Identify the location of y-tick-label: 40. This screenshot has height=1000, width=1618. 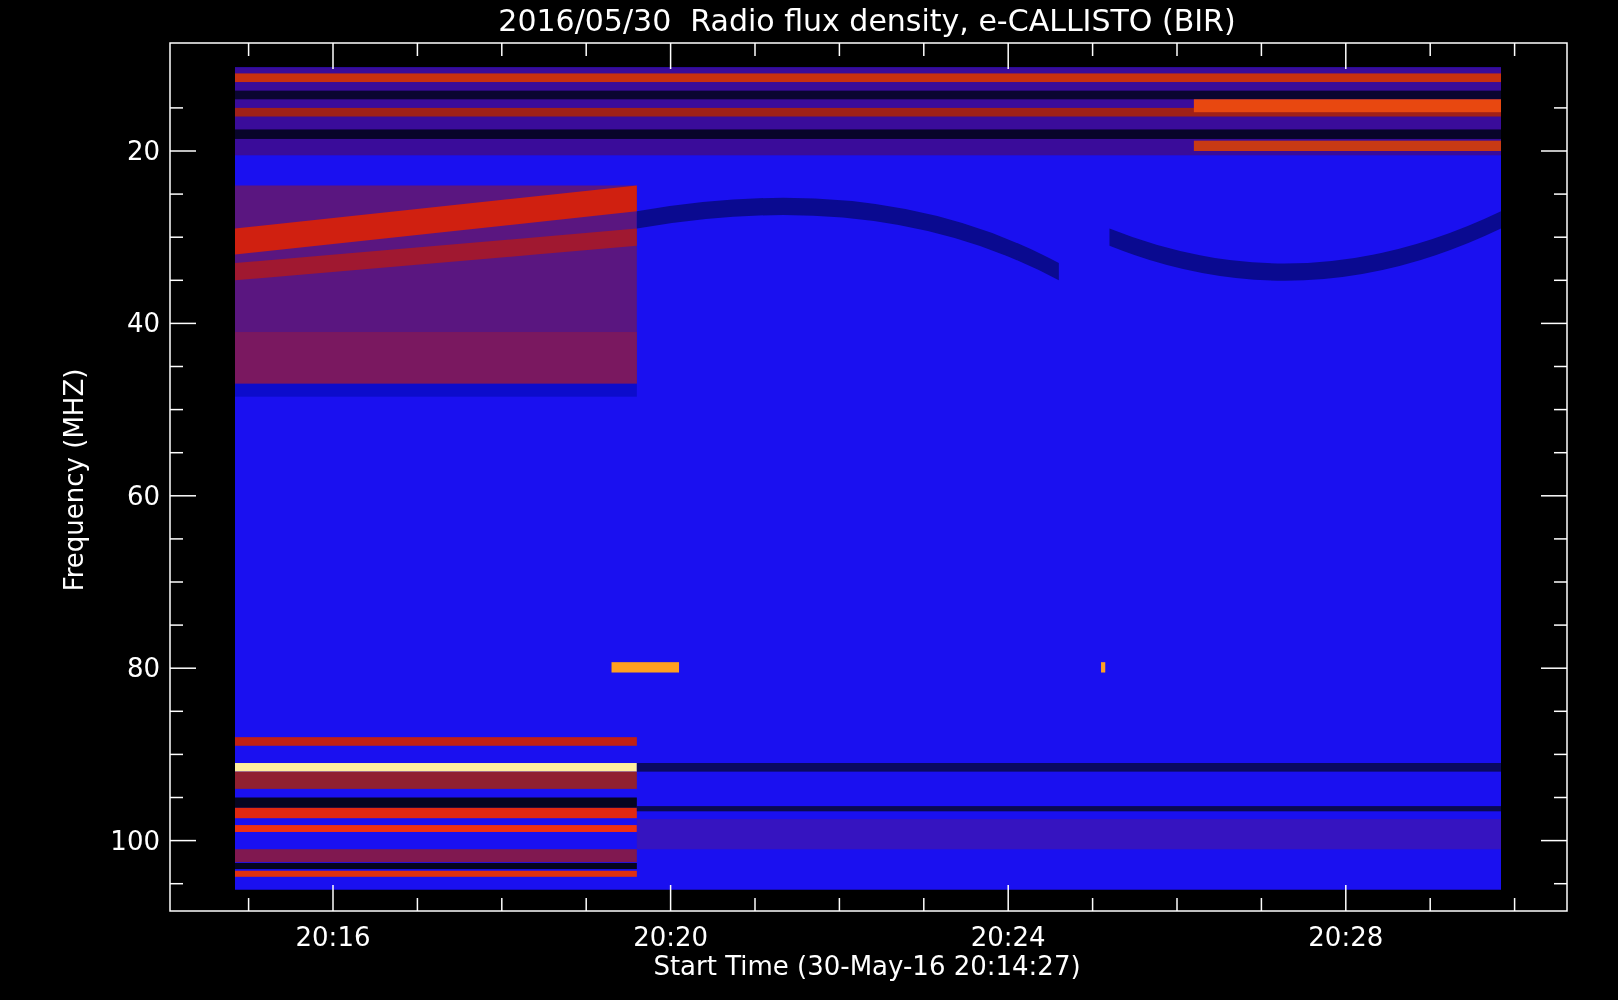
(143, 323).